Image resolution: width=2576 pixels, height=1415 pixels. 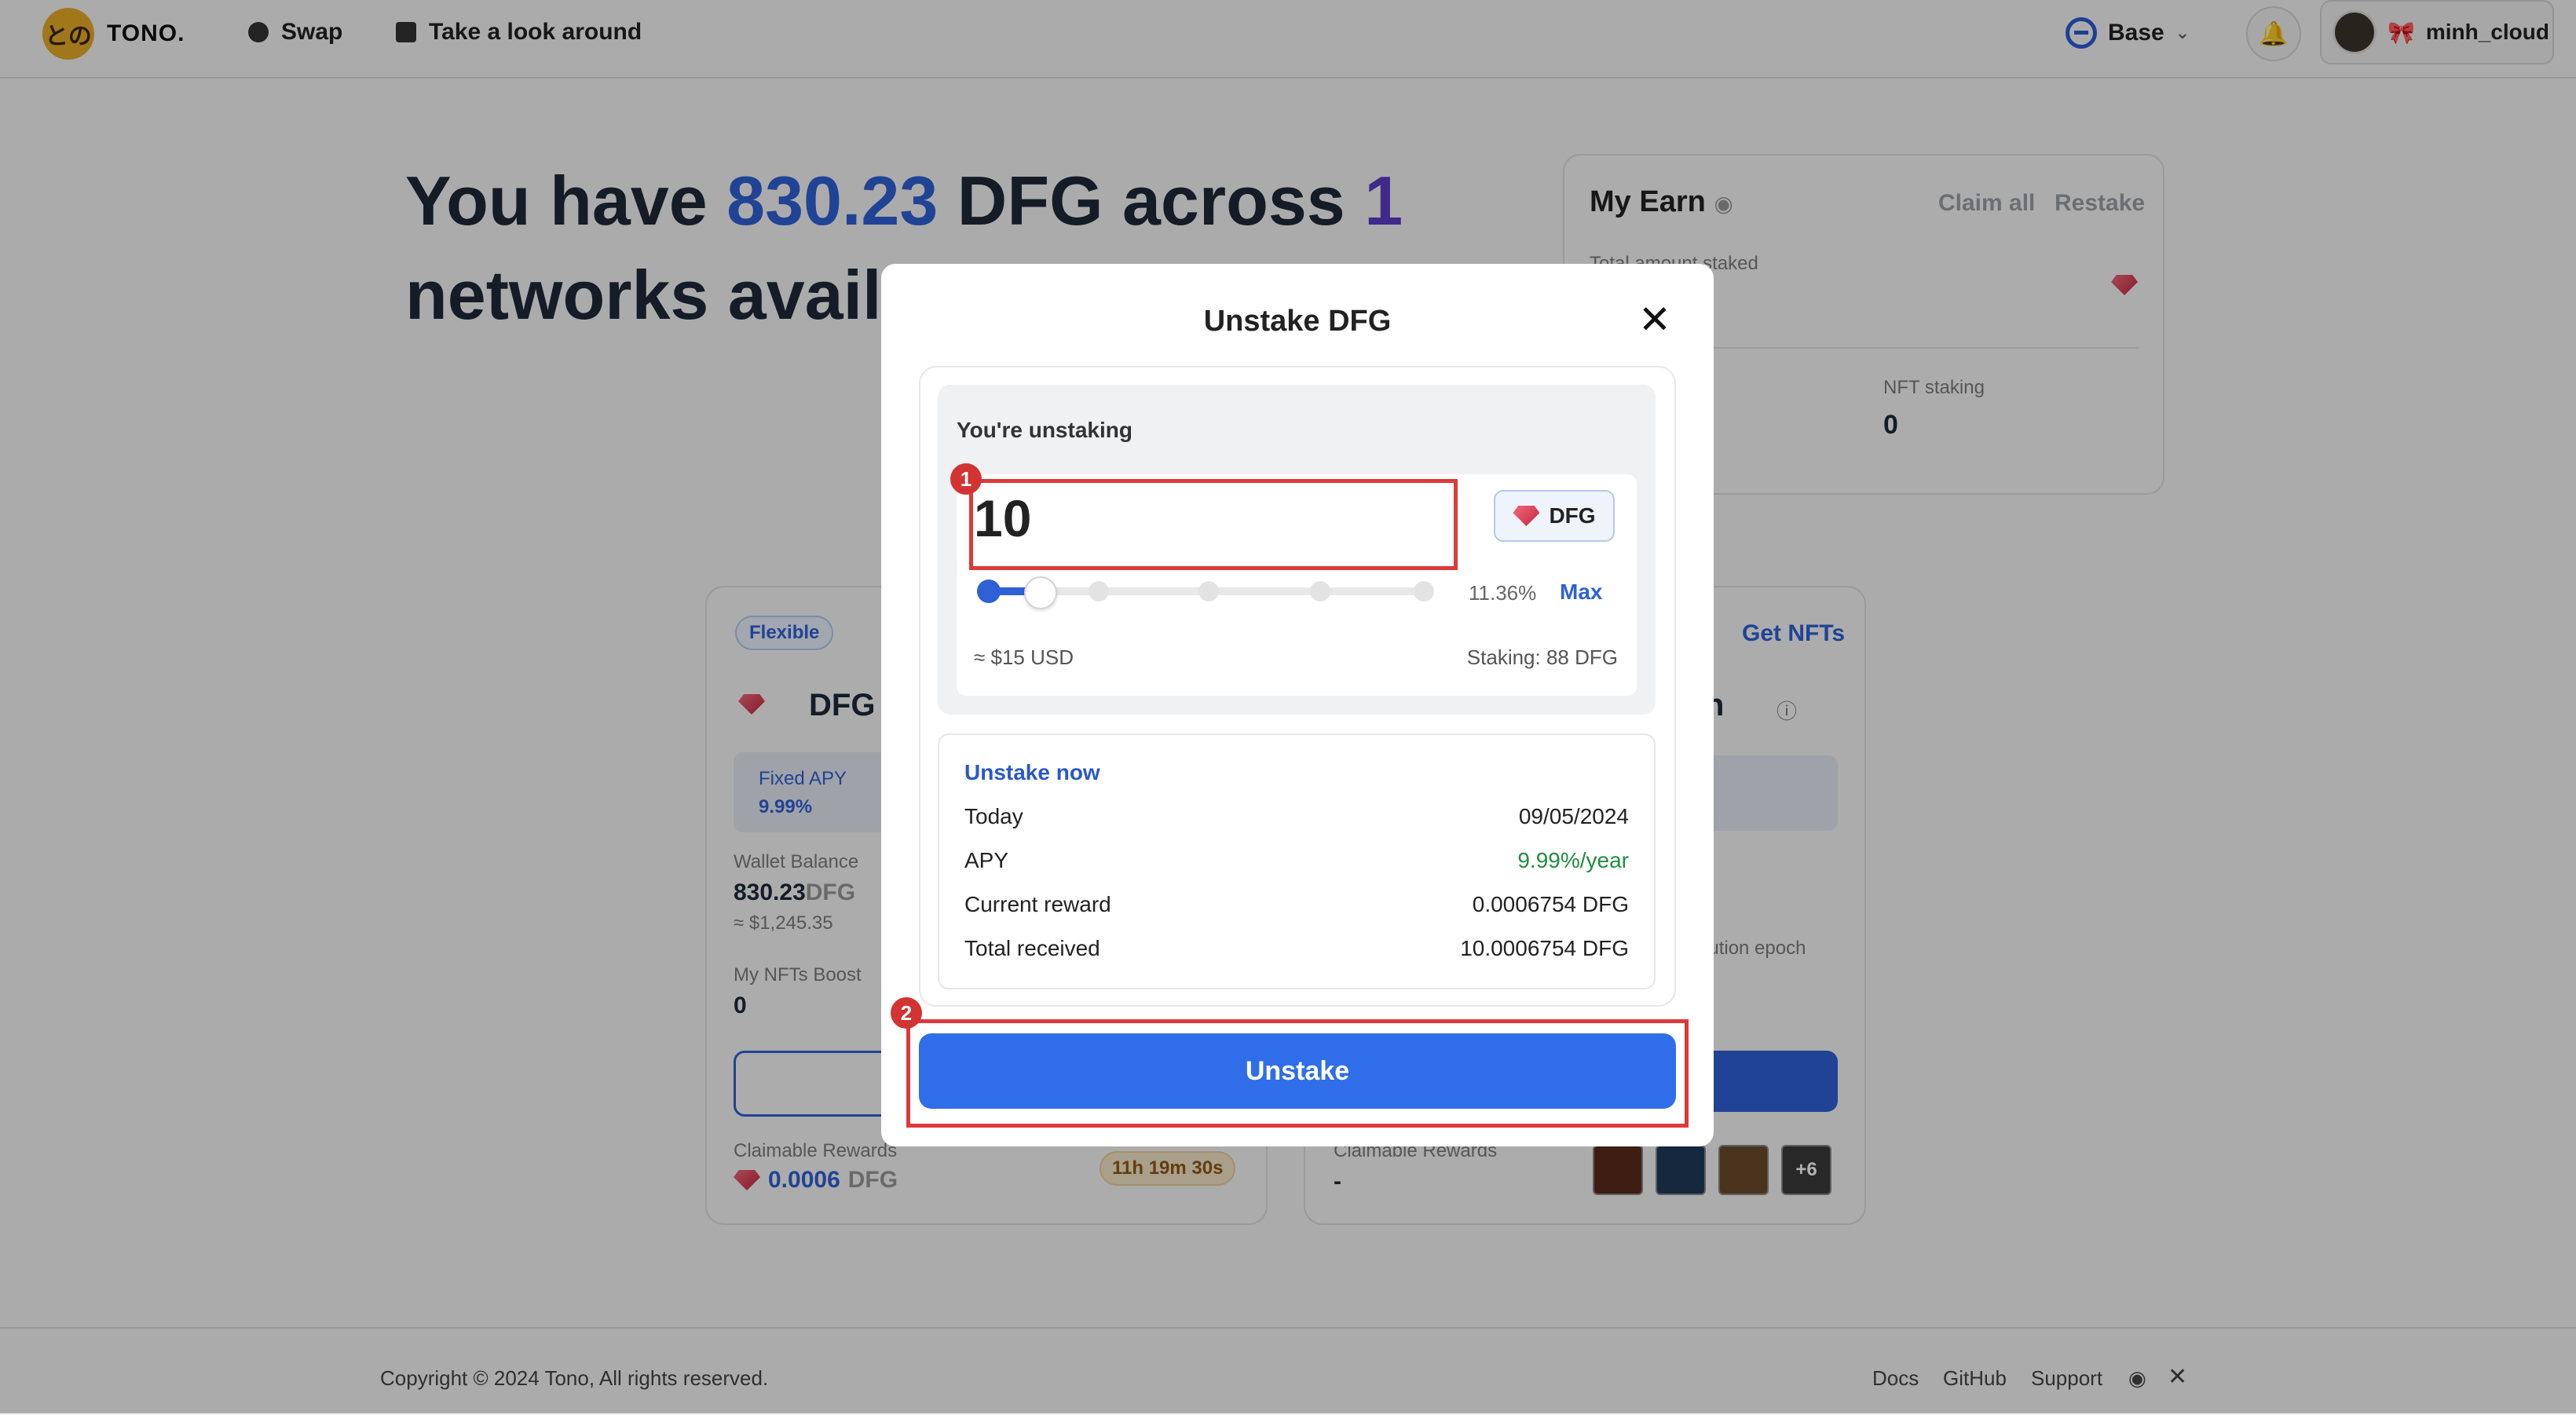 I want to click on max-button: Max, so click(x=1581, y=592).